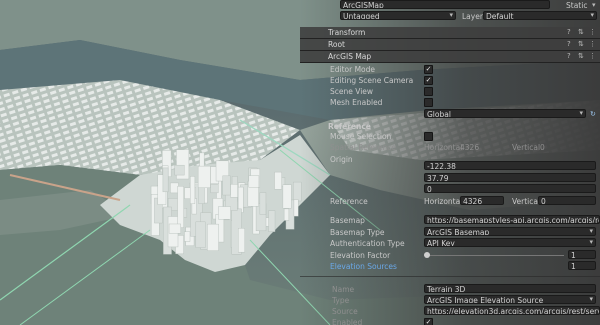  What do you see at coordinates (345, 311) in the screenshot?
I see `elevation-source-label: Source` at bounding box center [345, 311].